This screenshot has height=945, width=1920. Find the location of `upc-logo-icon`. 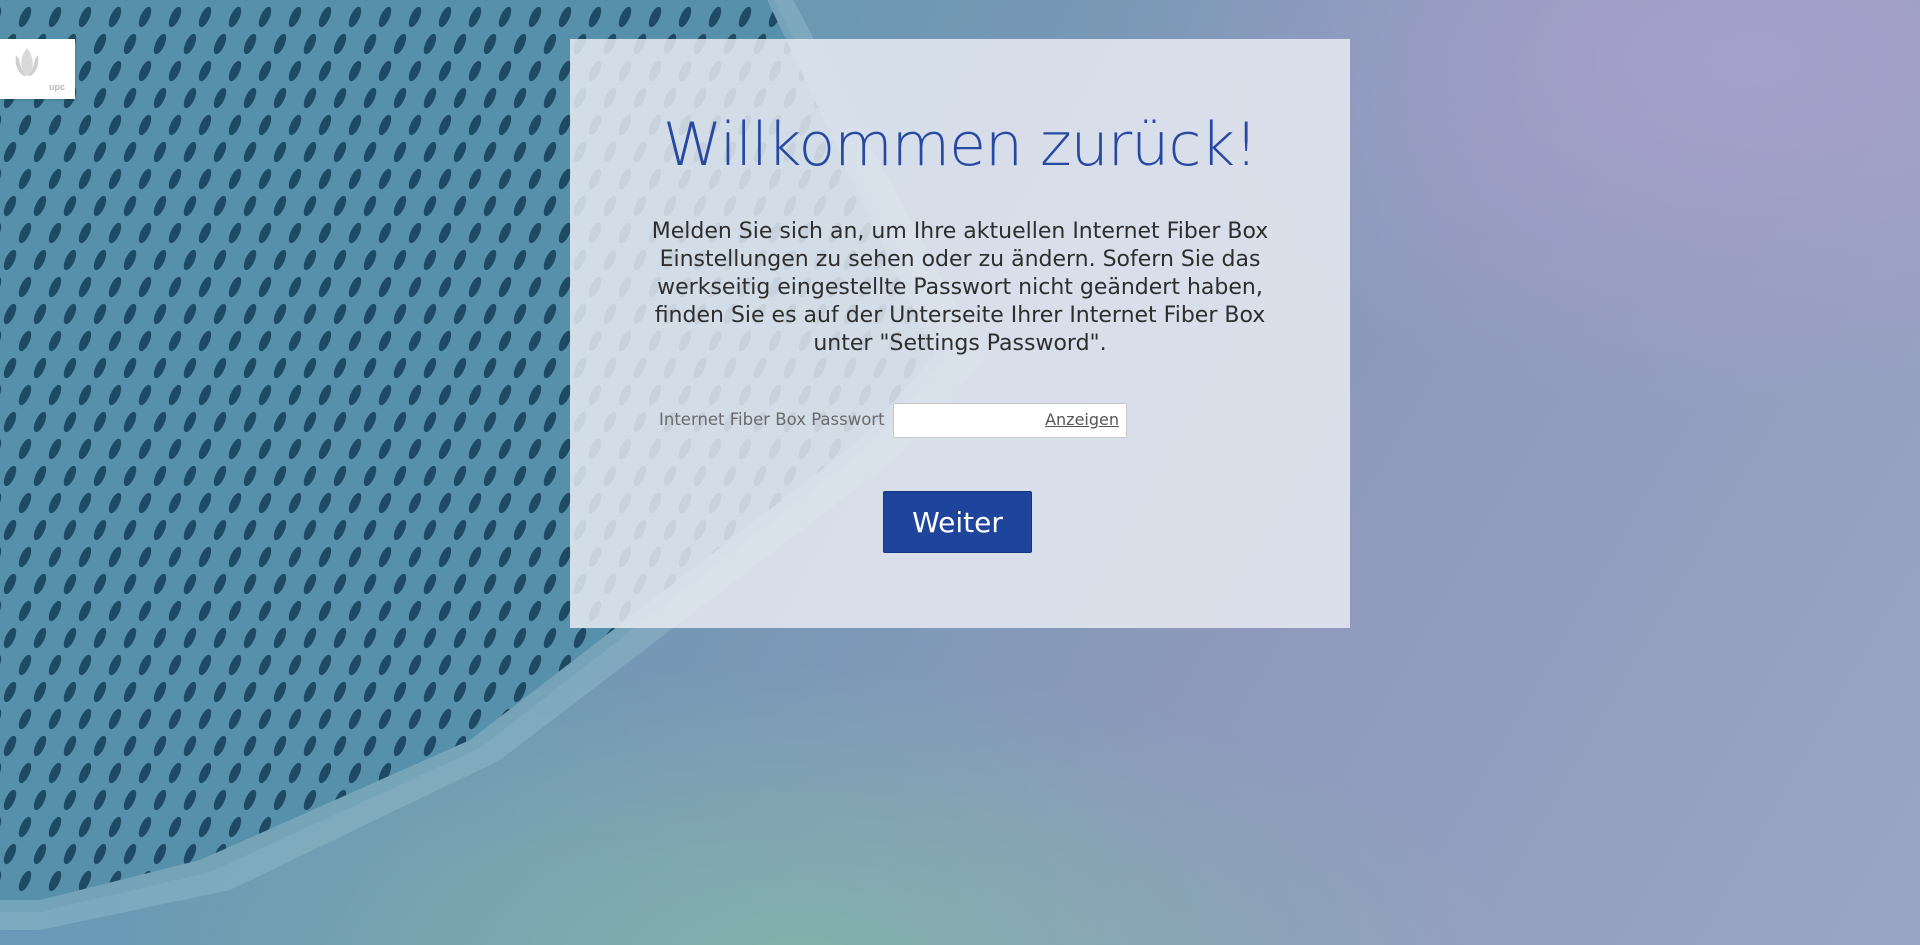

upc-logo-icon is located at coordinates (27, 62).